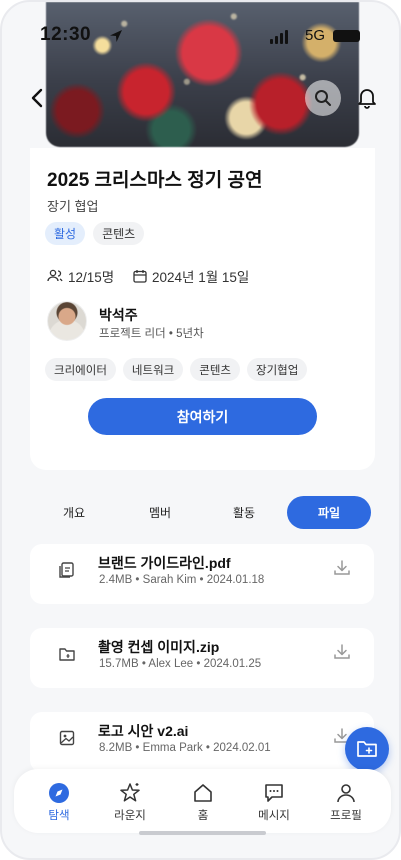  What do you see at coordinates (59, 816) in the screenshot?
I see `nav-label: 탐색` at bounding box center [59, 816].